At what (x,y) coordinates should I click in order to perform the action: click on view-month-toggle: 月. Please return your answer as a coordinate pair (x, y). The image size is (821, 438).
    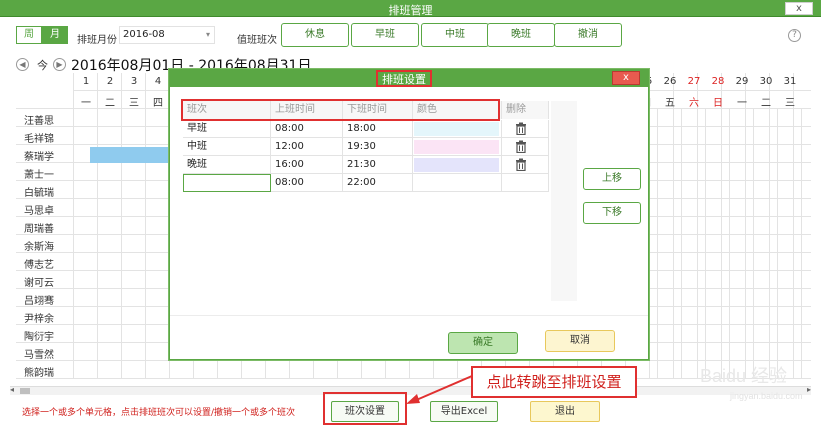
    Looking at the image, I should click on (55, 35).